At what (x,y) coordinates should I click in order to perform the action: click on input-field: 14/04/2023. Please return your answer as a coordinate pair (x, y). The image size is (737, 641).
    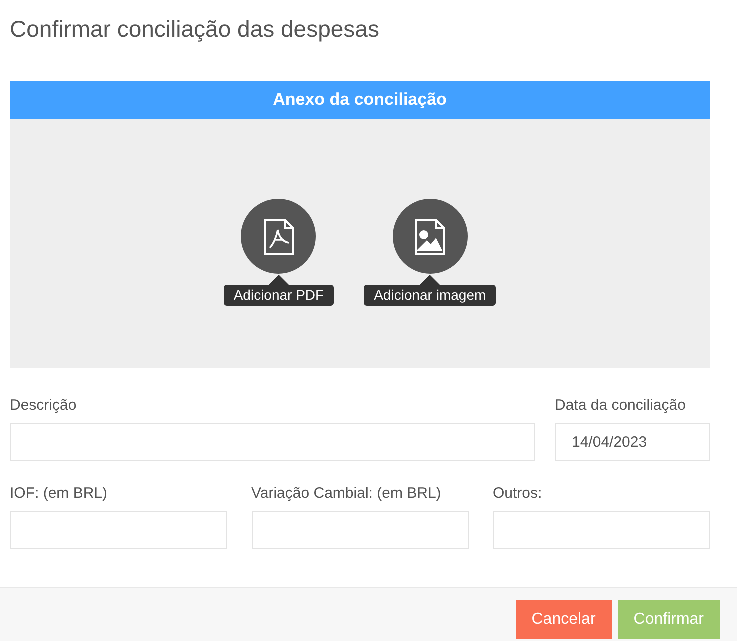
    Looking at the image, I should click on (632, 442).